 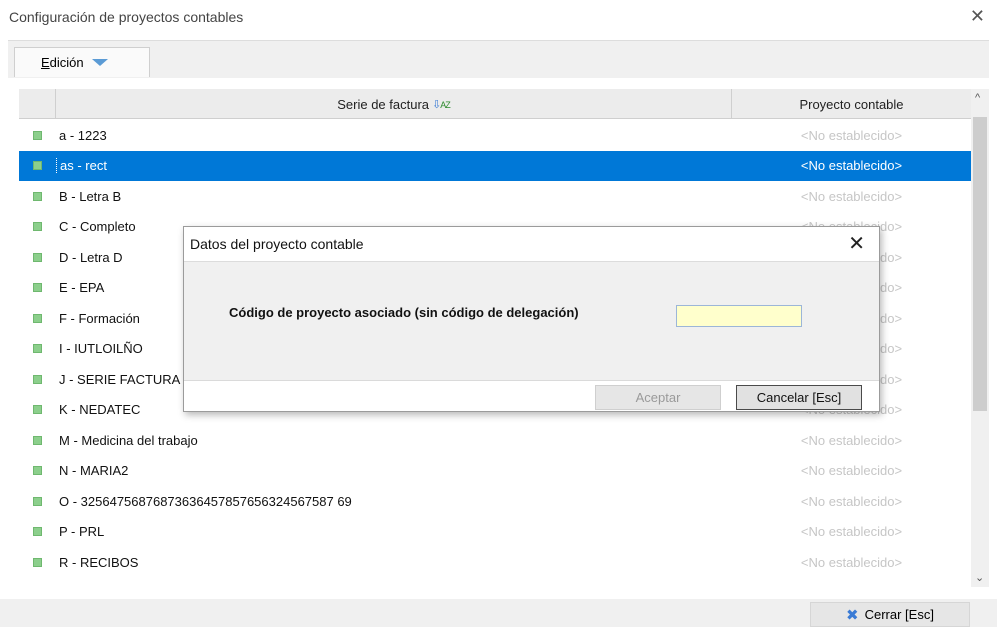 I want to click on aceptar-button: Aceptar, so click(x=658, y=397).